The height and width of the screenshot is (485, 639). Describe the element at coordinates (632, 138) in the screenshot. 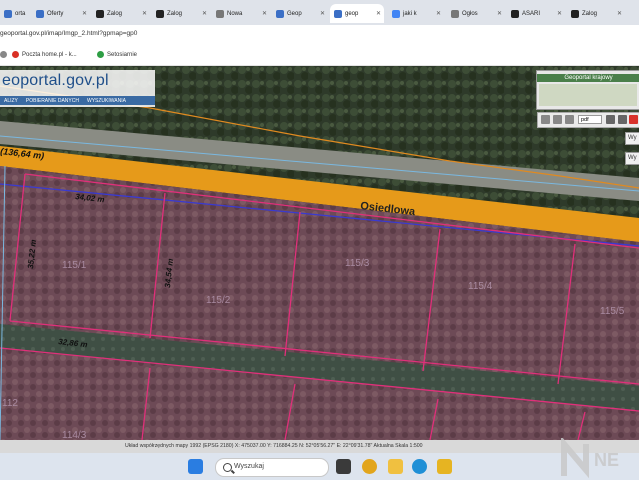

I see `side-button-1: Wy` at that location.